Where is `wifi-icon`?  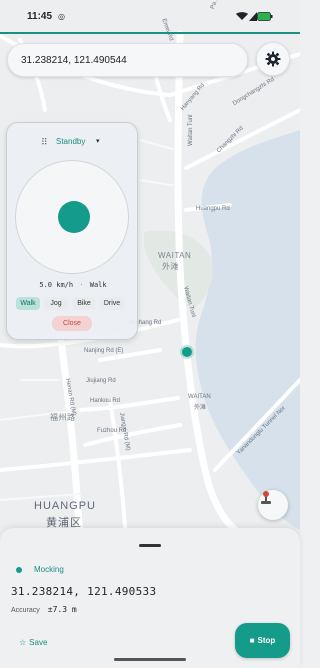
wifi-icon is located at coordinates (242, 17).